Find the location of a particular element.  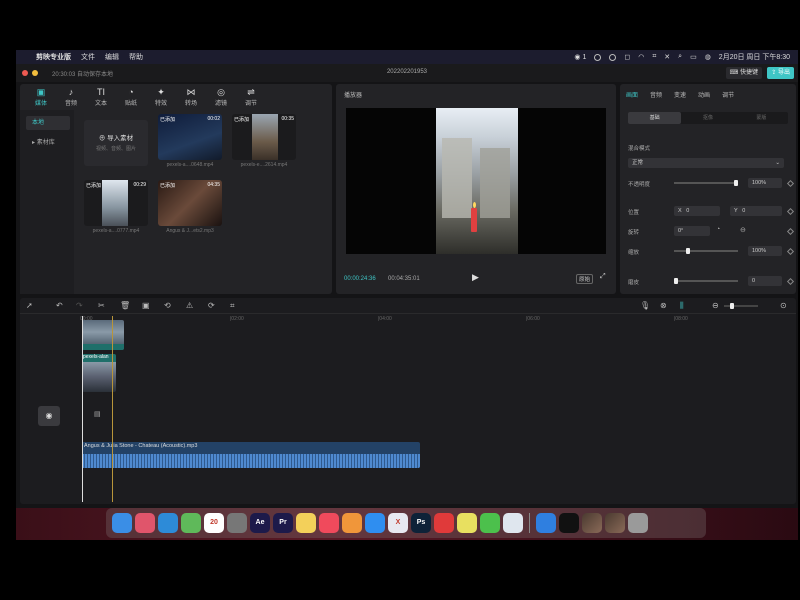

sidebar-item-local: 本地 is located at coordinates (48, 123).